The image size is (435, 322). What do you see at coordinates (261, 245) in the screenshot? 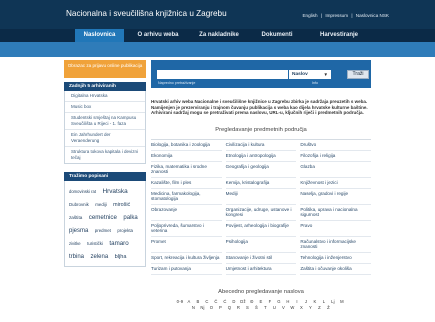
I see `subject-link: Psihologija` at bounding box center [261, 245].